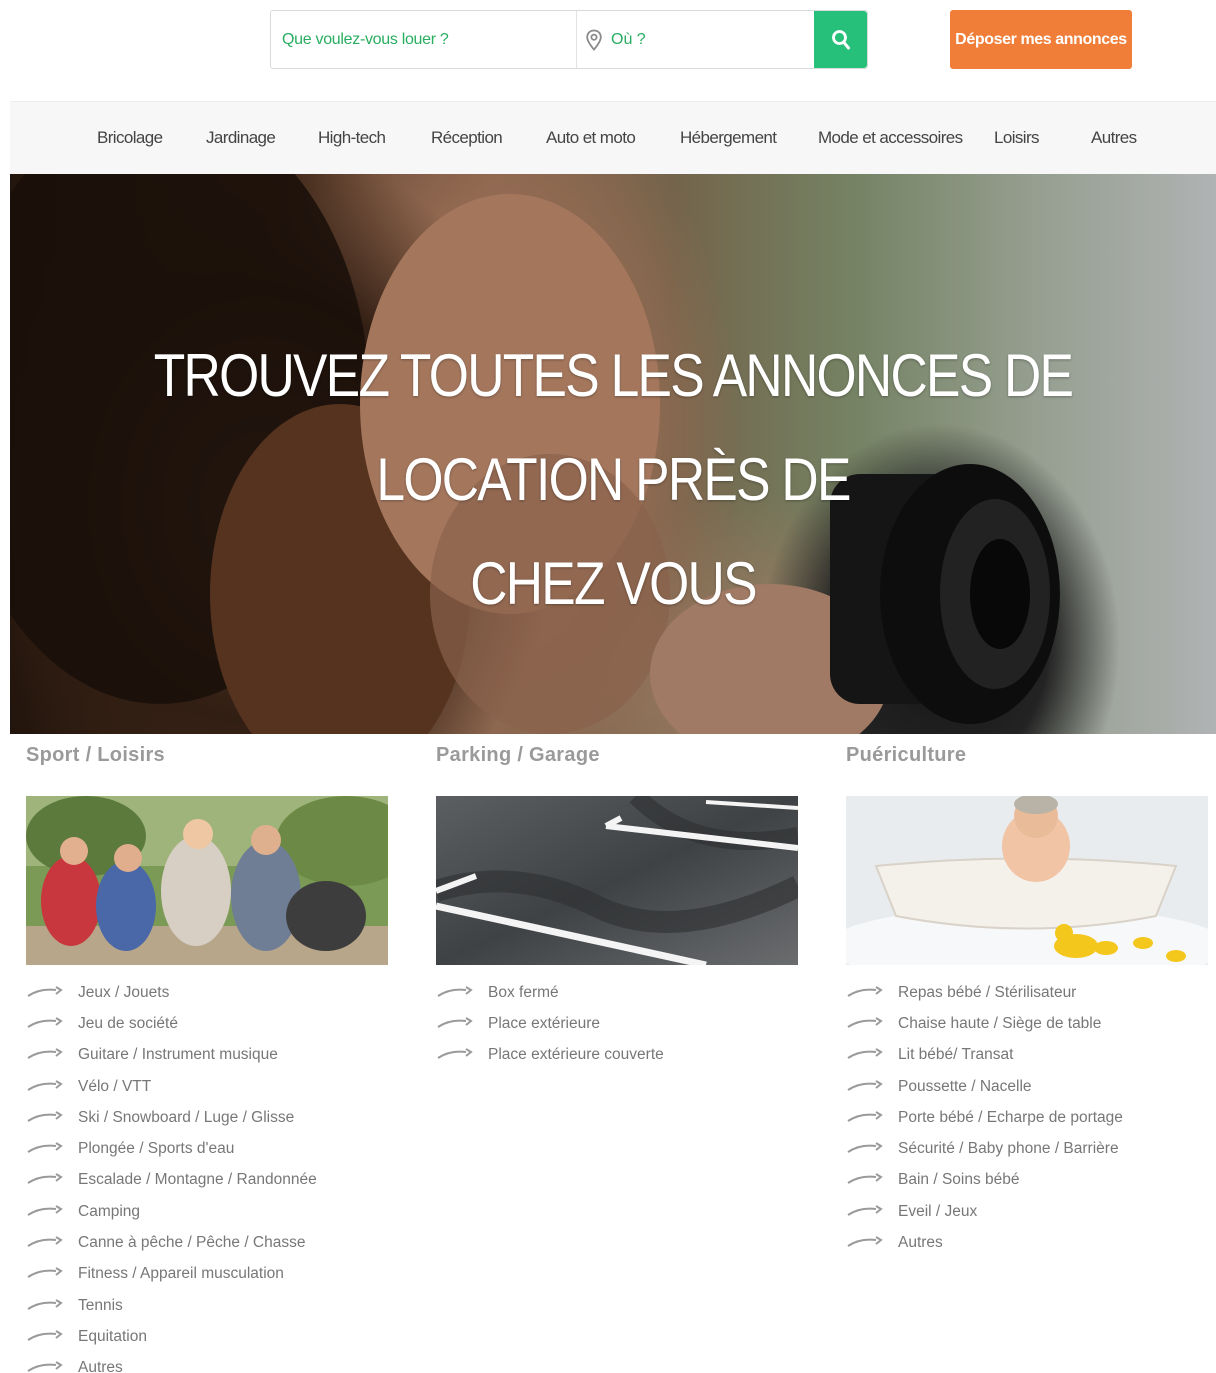 Image resolution: width=1216 pixels, height=1373 pixels. I want to click on list-item-label: Bain / Soins bébé, so click(959, 1180).